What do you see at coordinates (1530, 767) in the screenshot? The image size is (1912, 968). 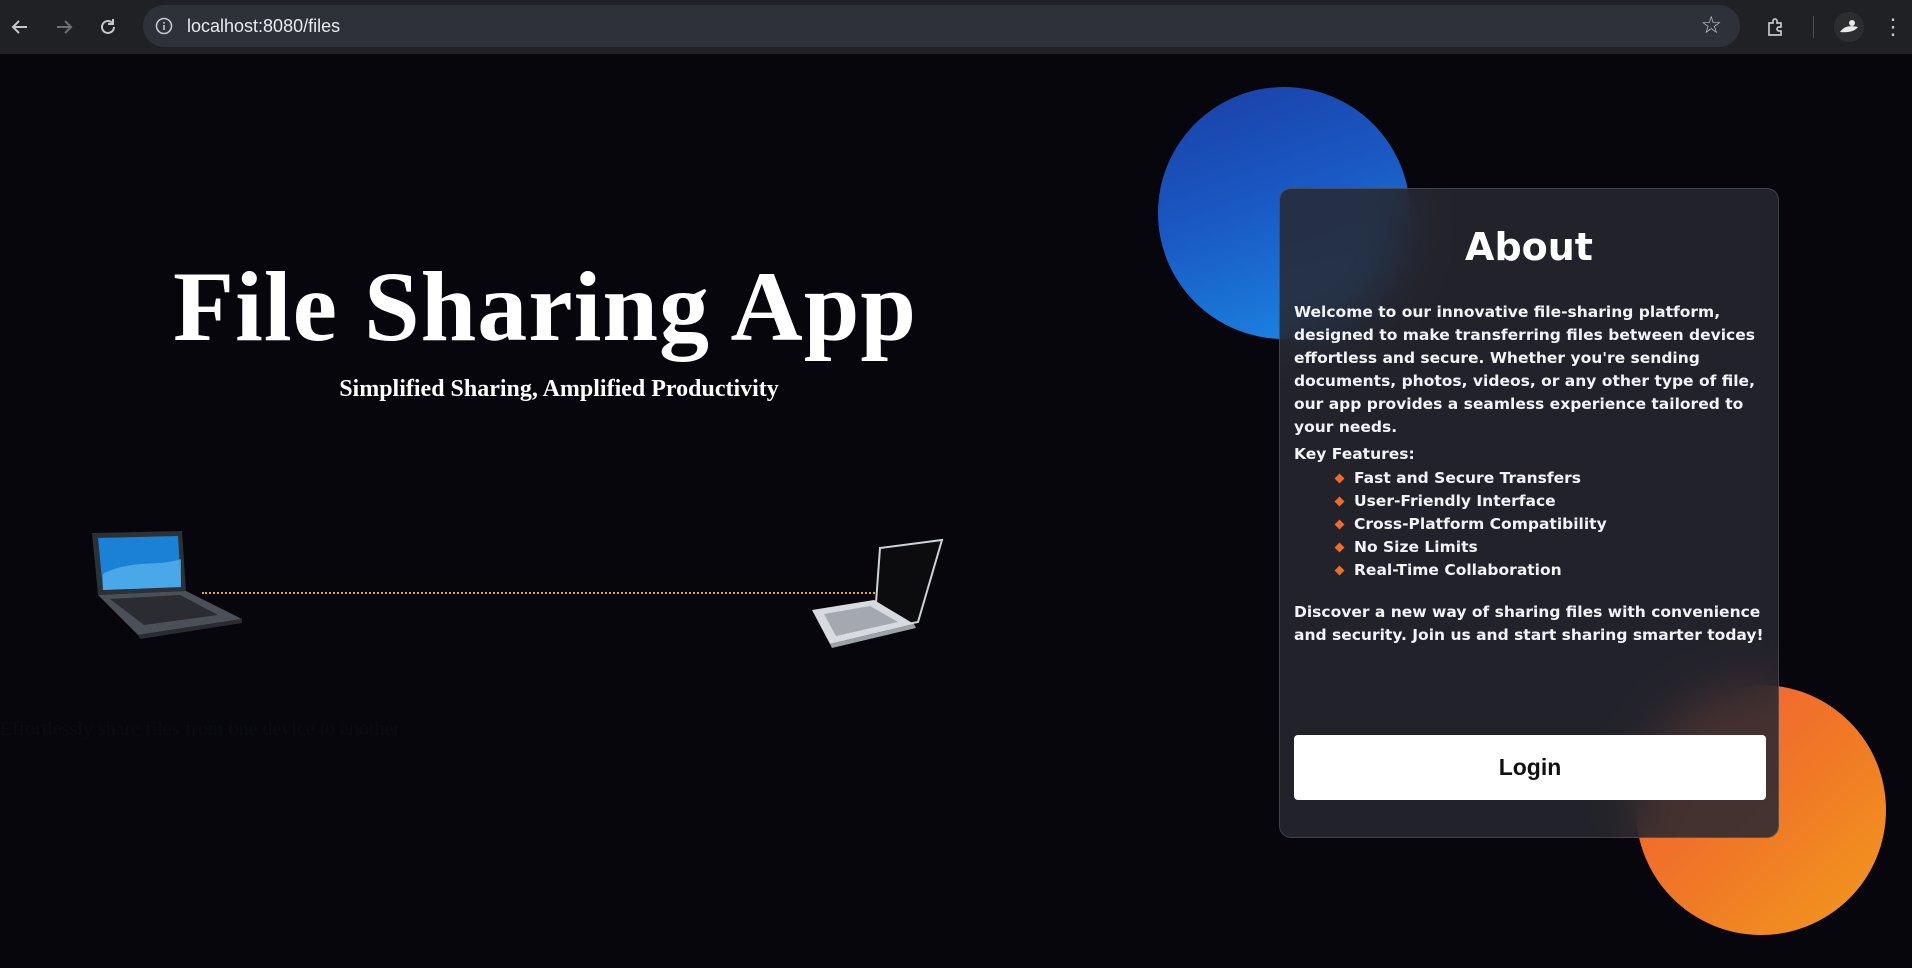 I see `login-button: Login` at bounding box center [1530, 767].